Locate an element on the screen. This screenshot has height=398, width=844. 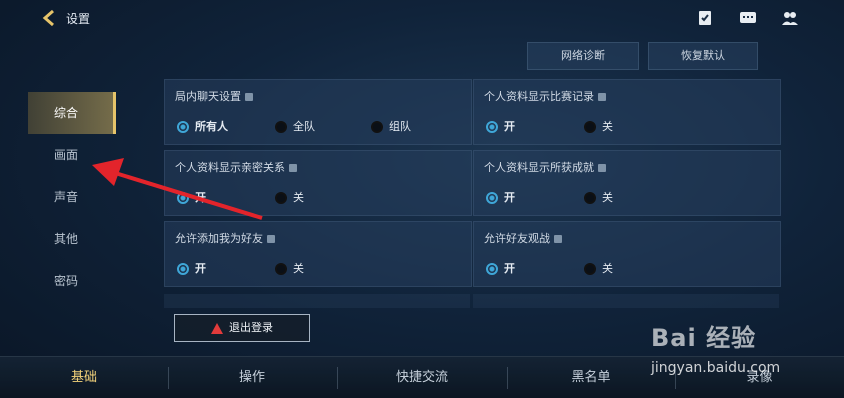
baidu-jingyan-watermark: Bai 经验 jingyan.baidu.com is located at coordinates (746, 346).